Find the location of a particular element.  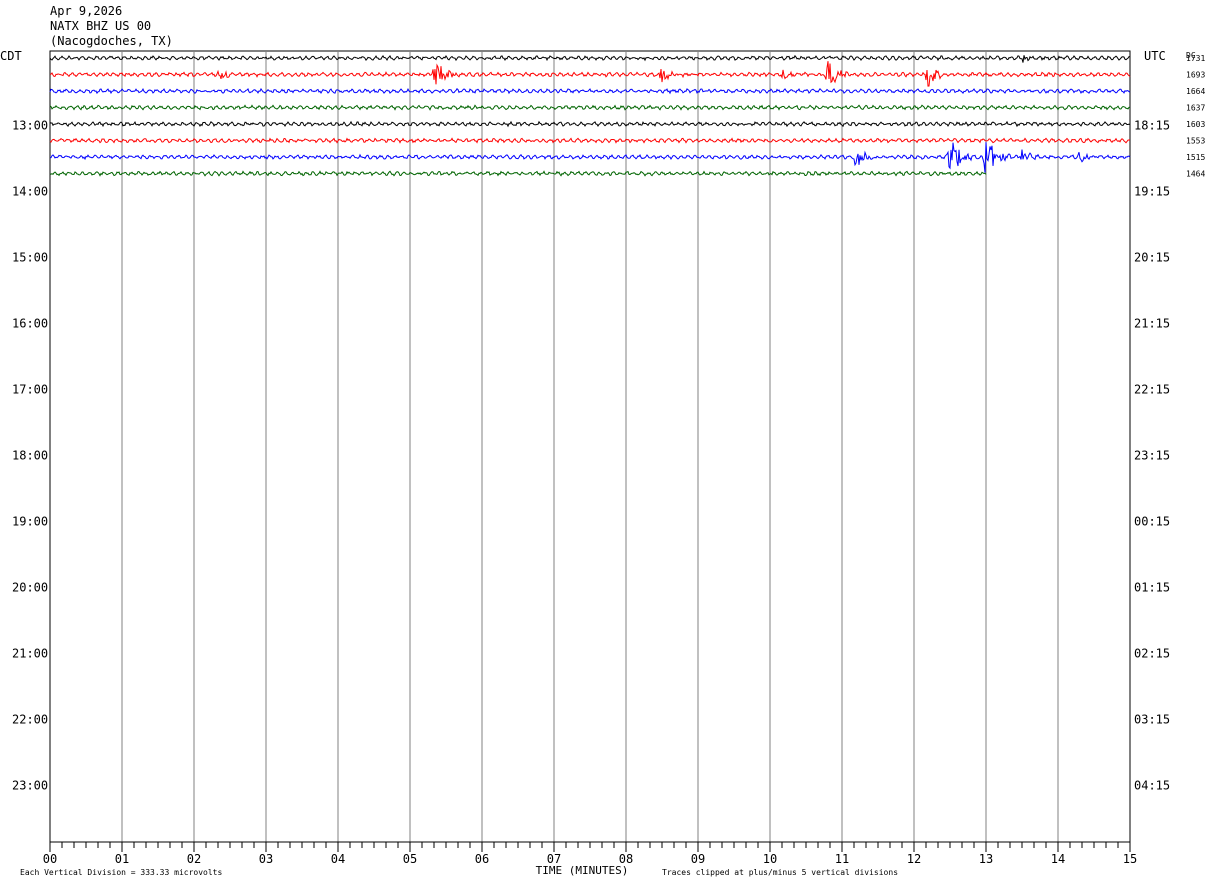

left-hour-label: 22:00 is located at coordinates (30, 720).